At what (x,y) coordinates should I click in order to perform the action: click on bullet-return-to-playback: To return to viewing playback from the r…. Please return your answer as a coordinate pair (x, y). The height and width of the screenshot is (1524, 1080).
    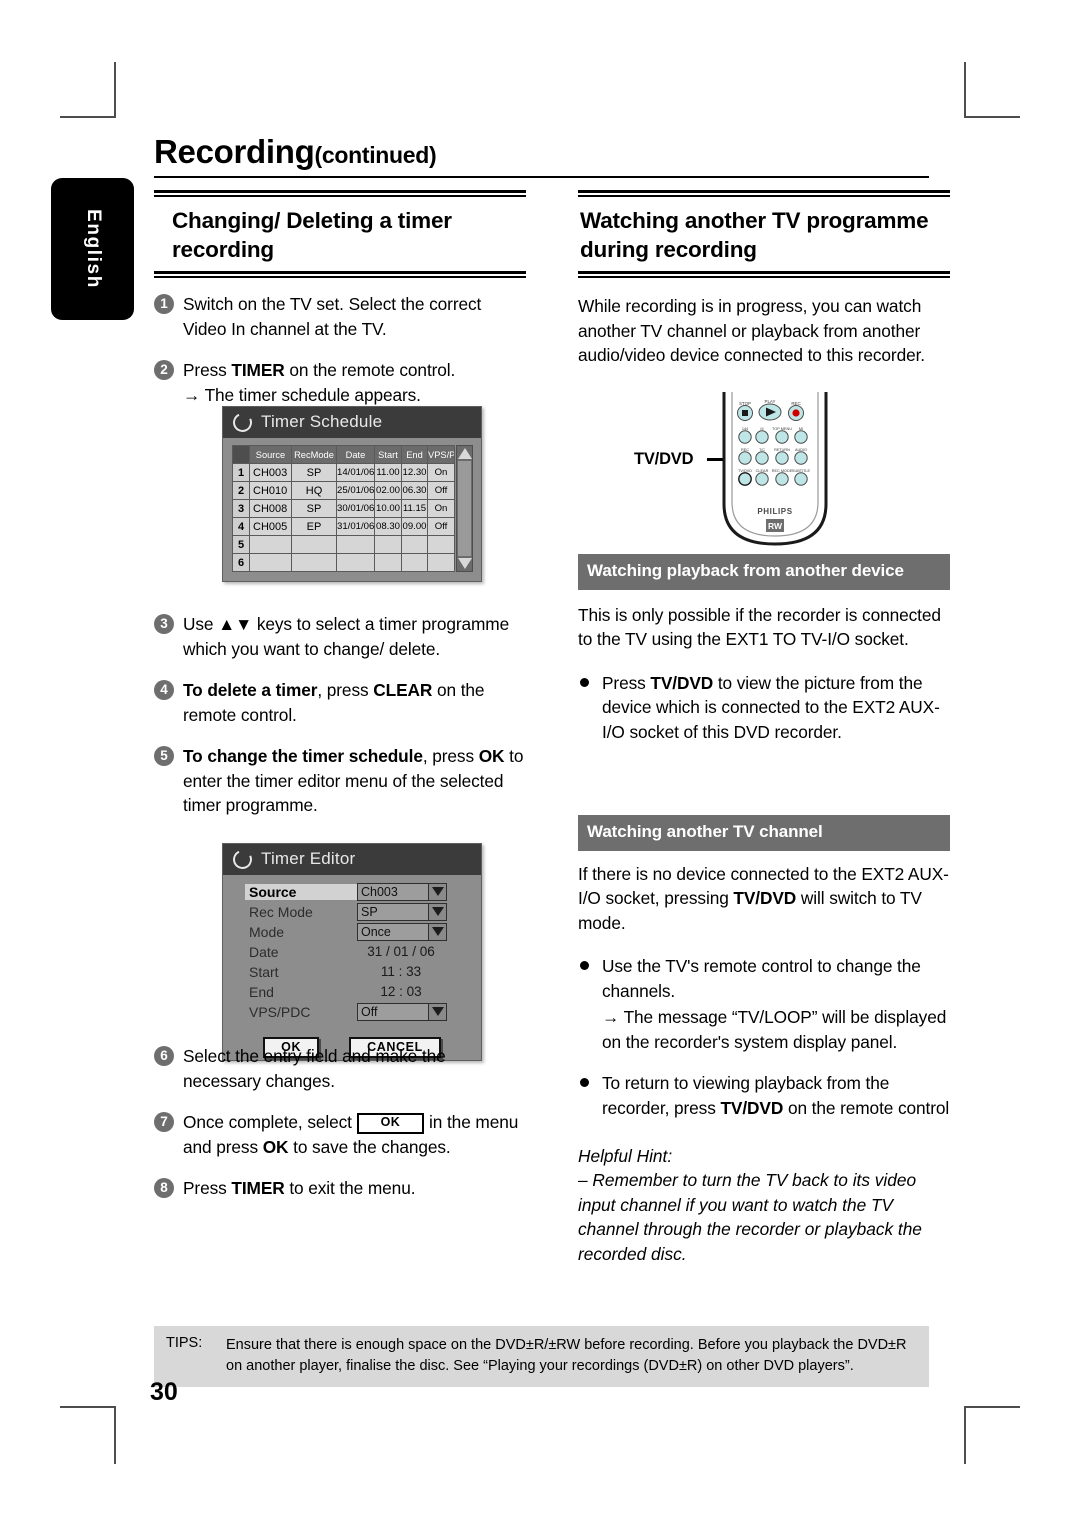
    Looking at the image, I should click on (764, 1095).